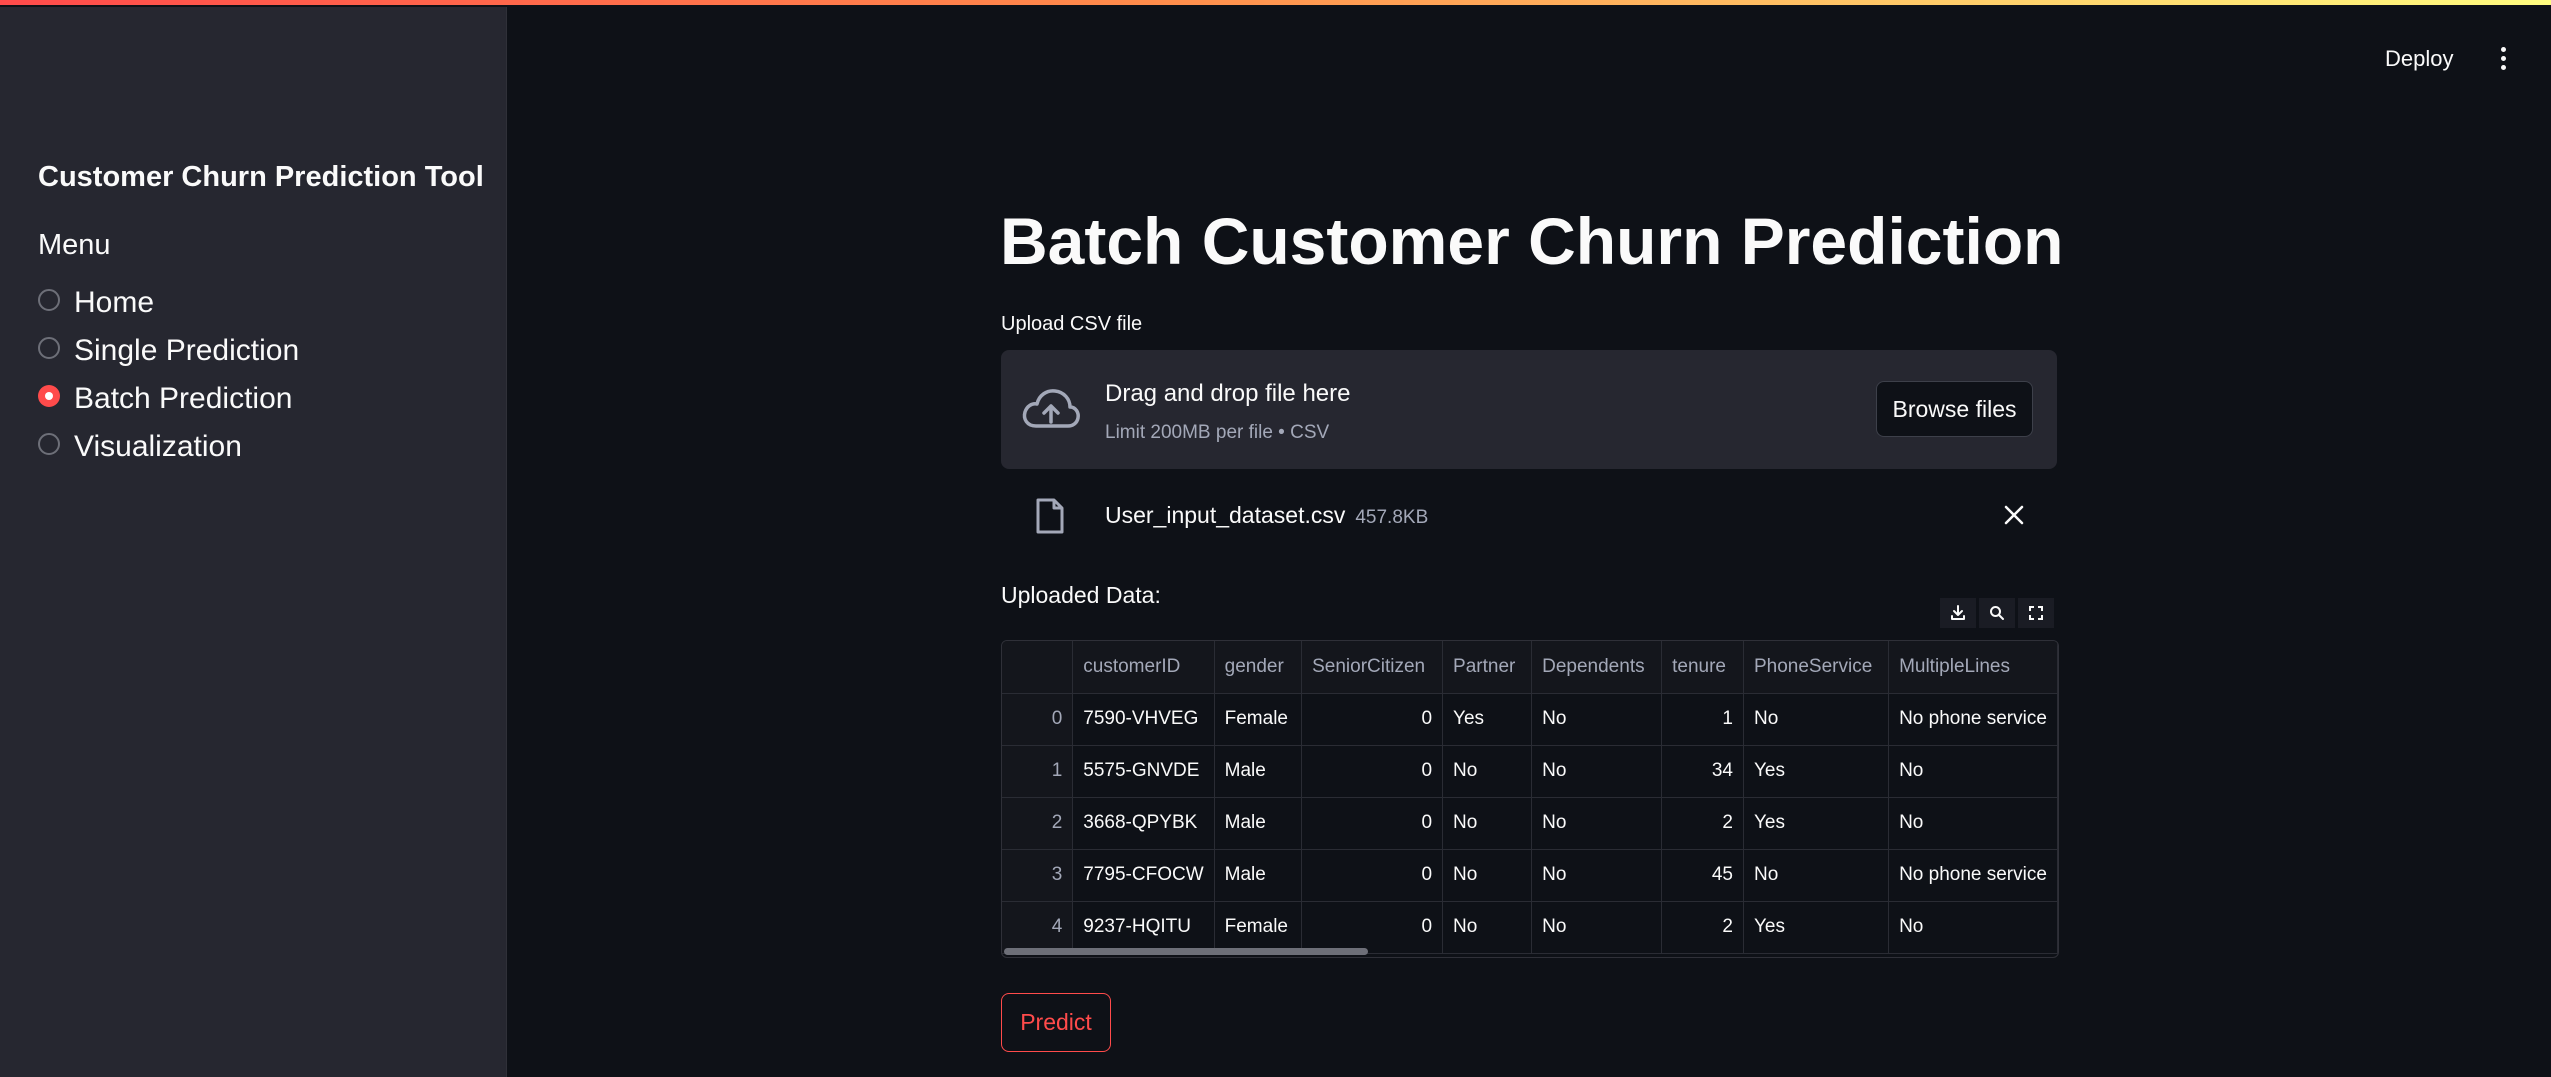 The image size is (2551, 1077). What do you see at coordinates (2014, 515) in the screenshot?
I see `close-icon` at bounding box center [2014, 515].